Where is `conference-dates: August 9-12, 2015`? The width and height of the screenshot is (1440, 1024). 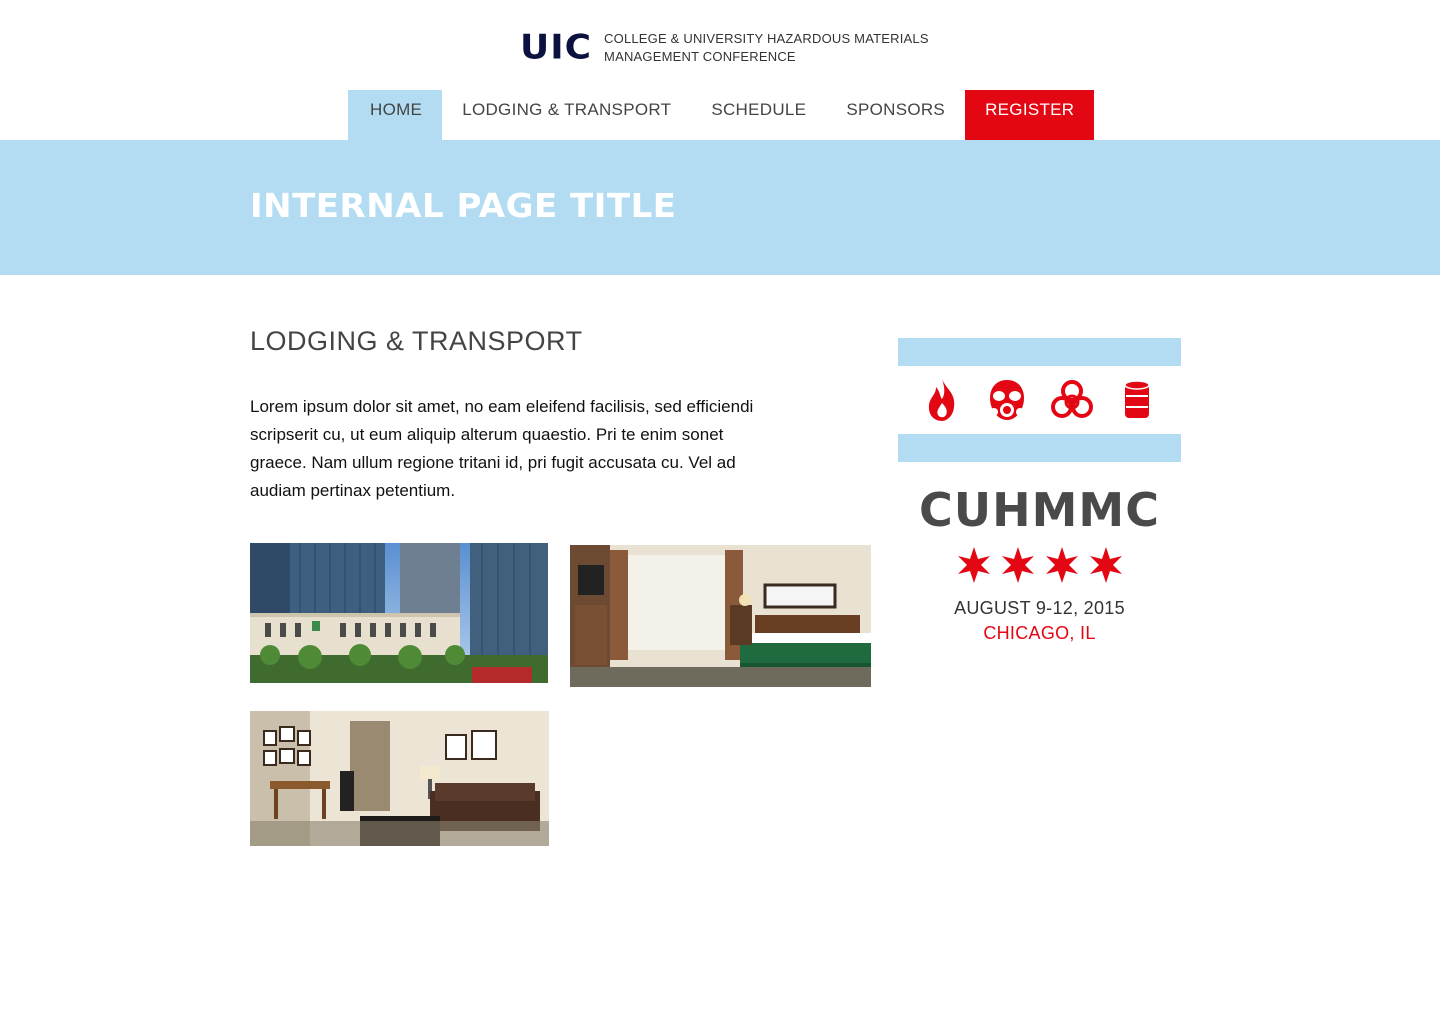 conference-dates: August 9-12, 2015 is located at coordinates (1039, 608).